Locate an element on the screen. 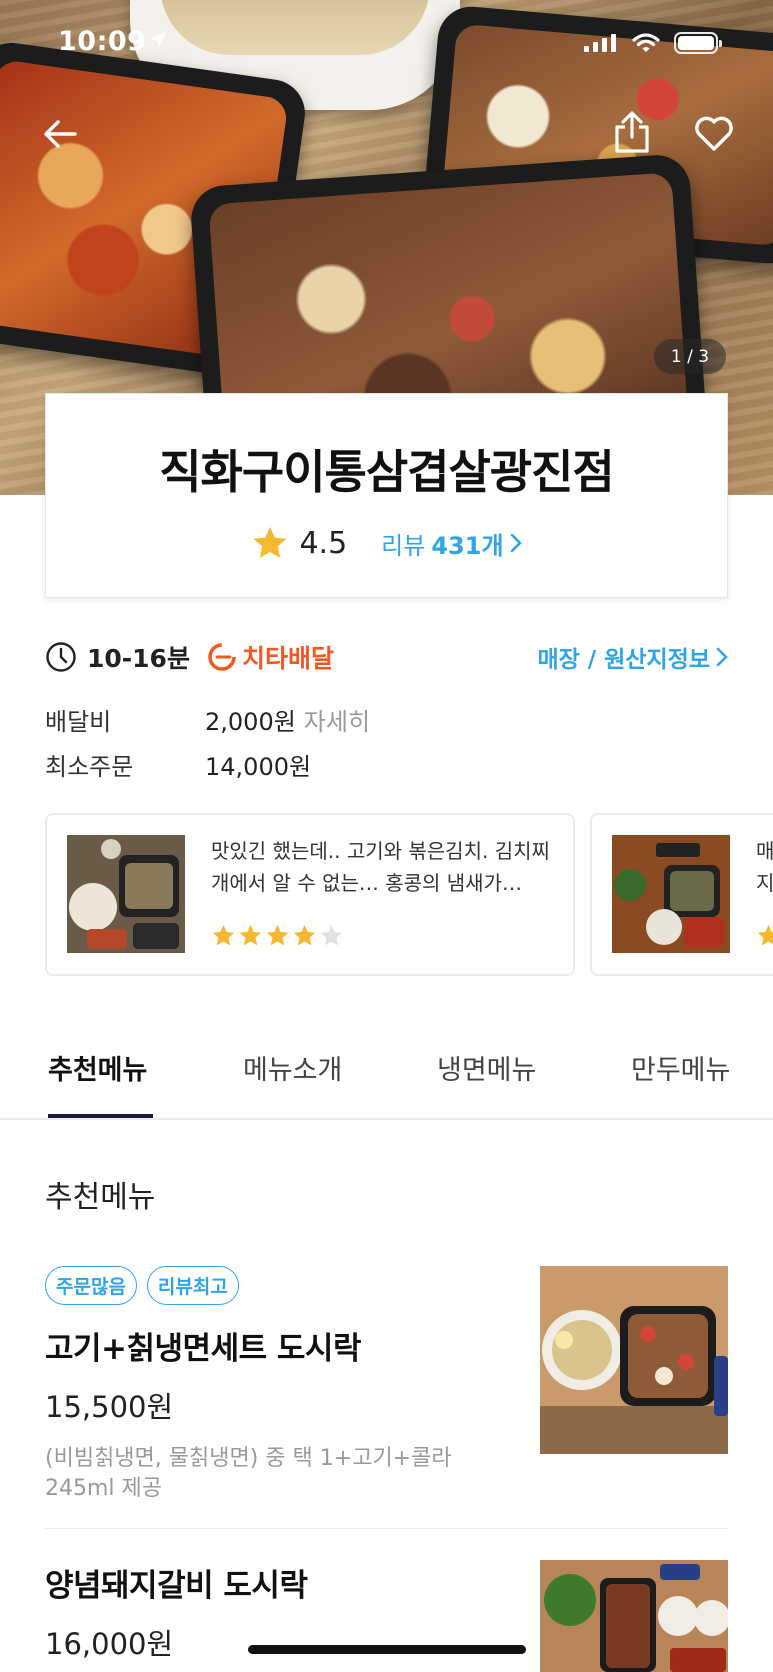 This screenshot has height=1672, width=773. location-arrow-icon is located at coordinates (158, 40).